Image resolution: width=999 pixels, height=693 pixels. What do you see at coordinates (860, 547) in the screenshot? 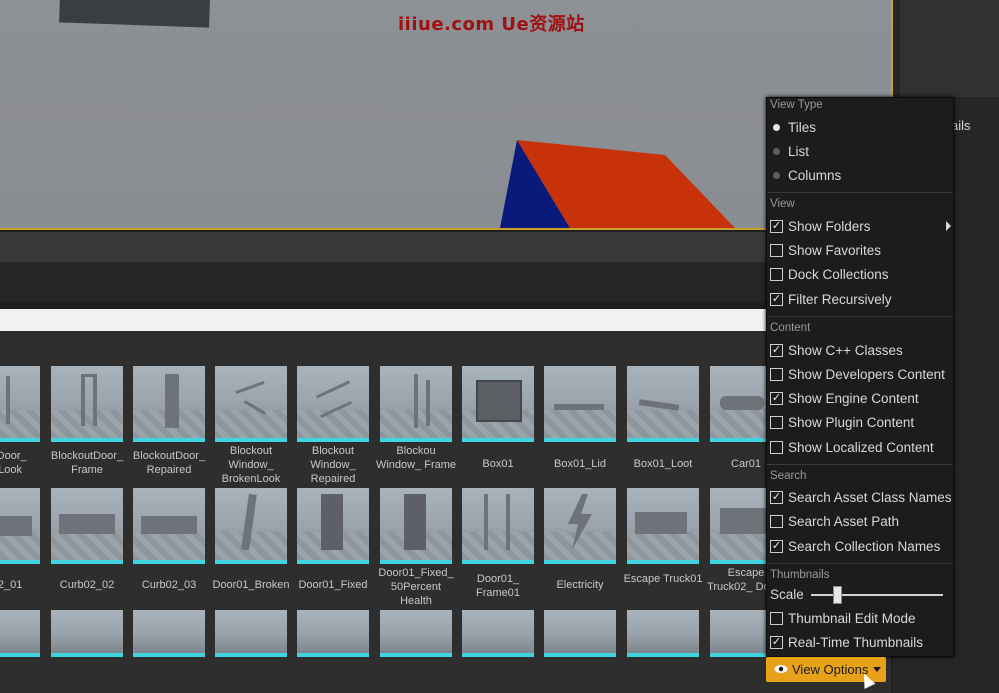
I see `menu-item-search-collection-names: ✓Search Collection Names` at bounding box center [860, 547].